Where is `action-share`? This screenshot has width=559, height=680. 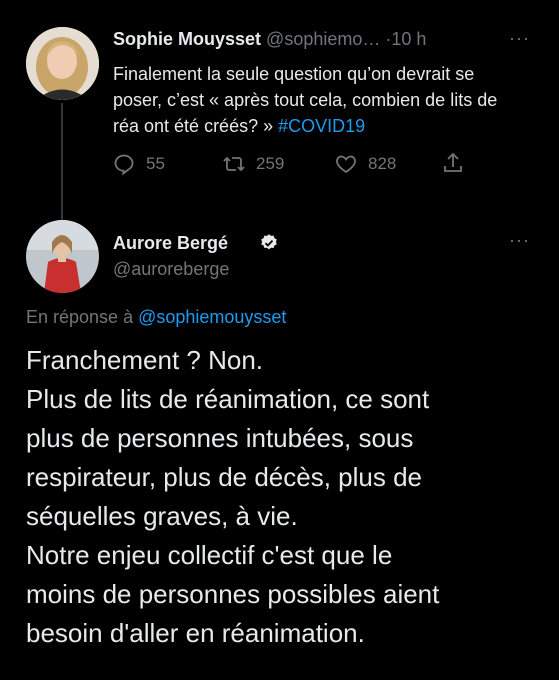 action-share is located at coordinates (453, 163).